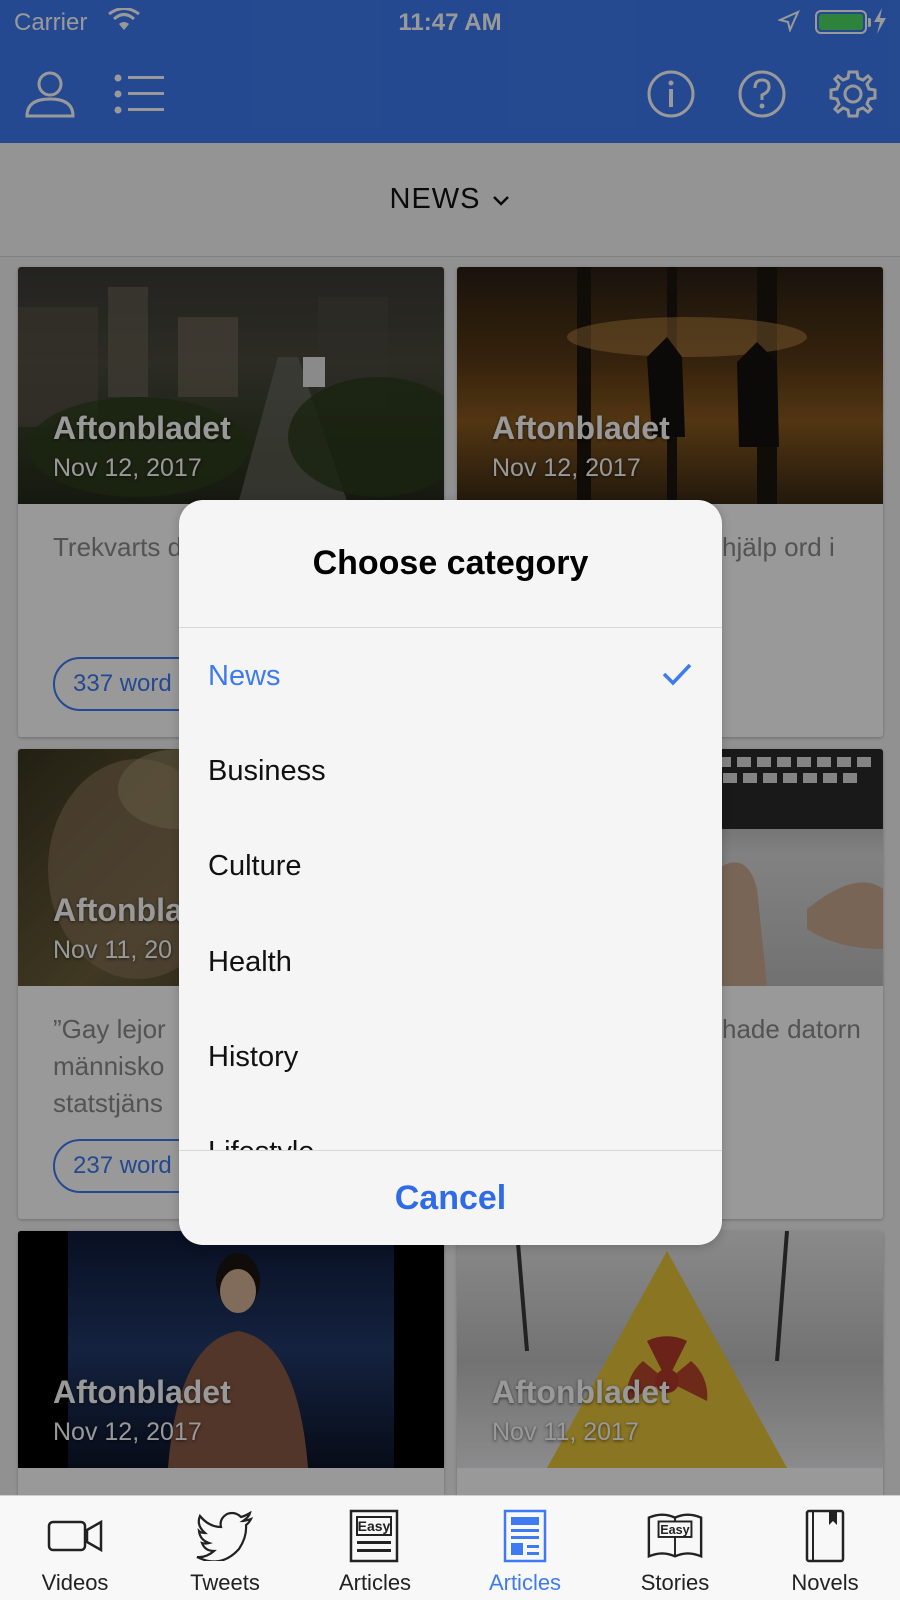 The image size is (900, 1600). What do you see at coordinates (525, 1536) in the screenshot?
I see `newspaper-icon` at bounding box center [525, 1536].